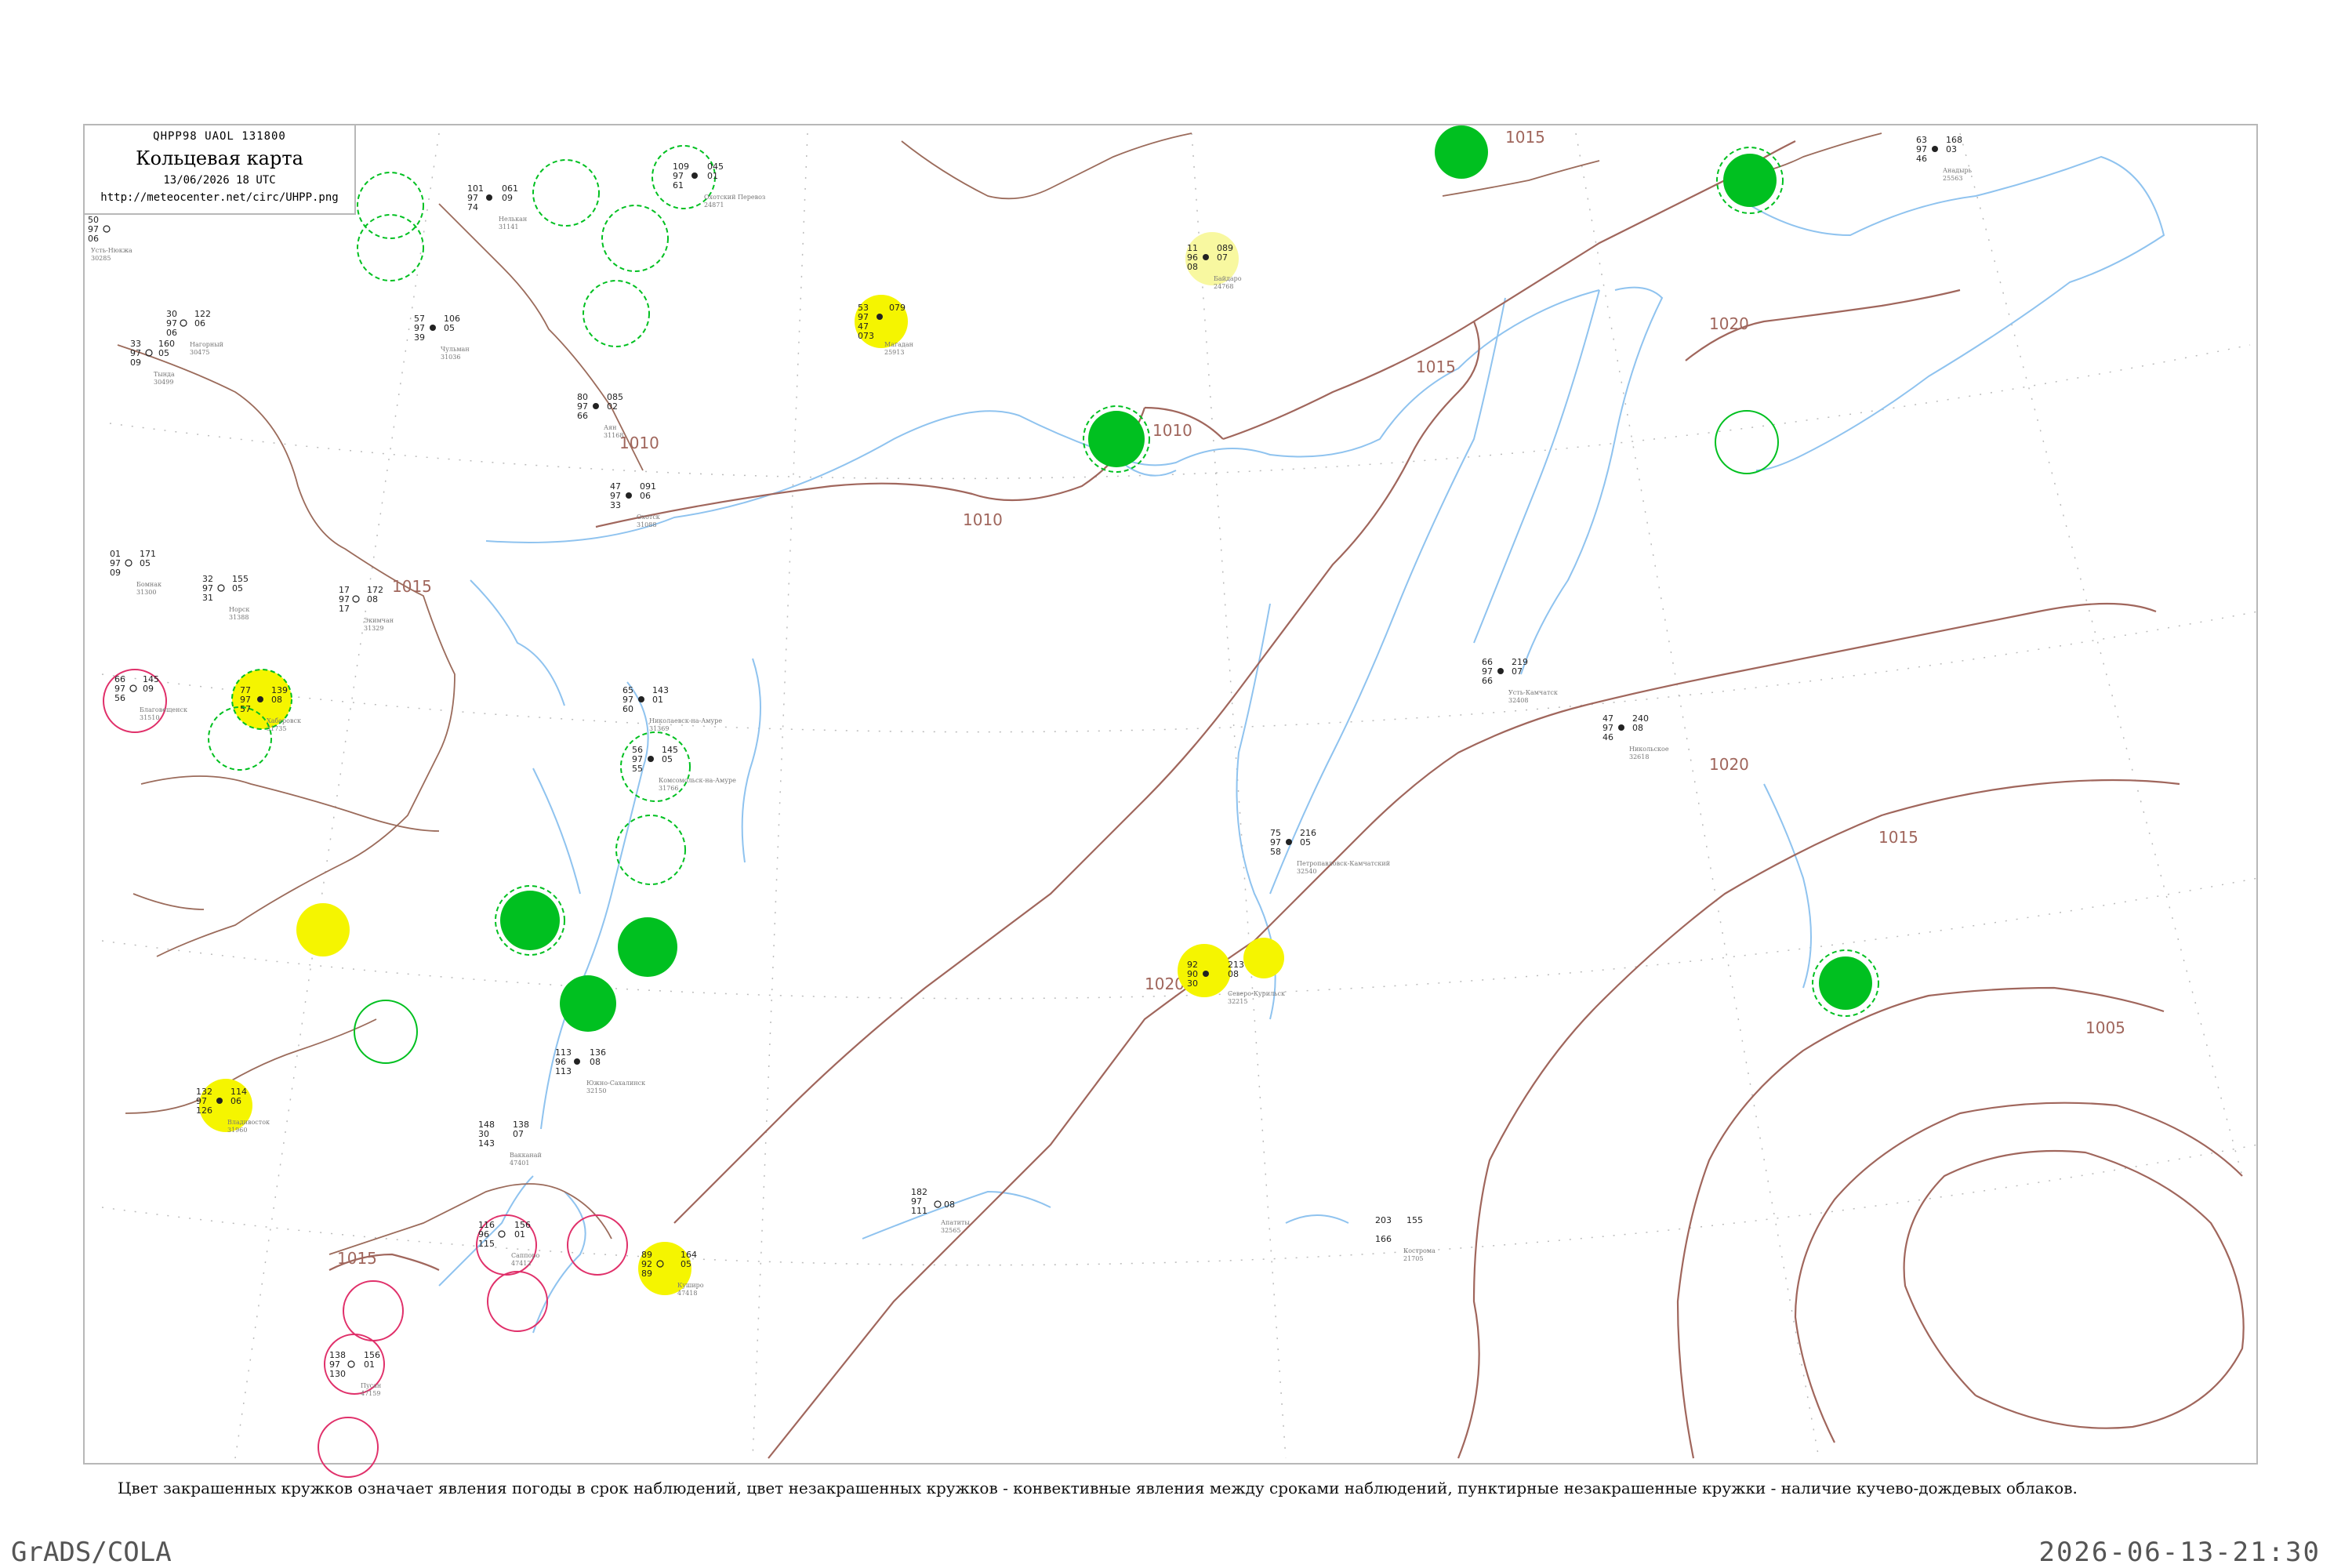 This screenshot has width=2352, height=1568. I want to click on station-tendency: 01, so click(712, 176).